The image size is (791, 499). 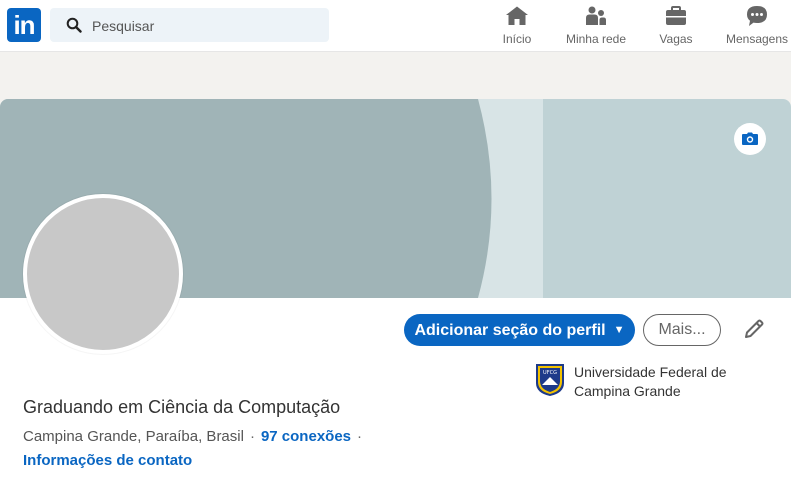 I want to click on nav-item-label: Minha rede, so click(x=596, y=39).